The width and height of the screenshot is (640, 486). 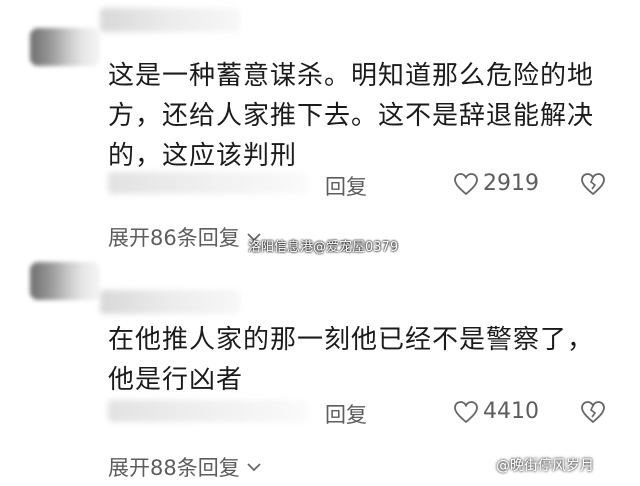 I want to click on comment-text-line: 在他推人家的那一刻他已经不是警察了，, so click(x=351, y=340).